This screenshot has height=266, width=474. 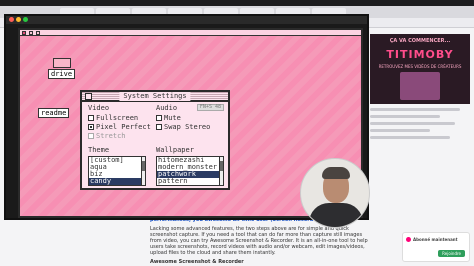 What do you see at coordinates (99, 108) in the screenshot?
I see `video-section-heading: Video` at bounding box center [99, 108].